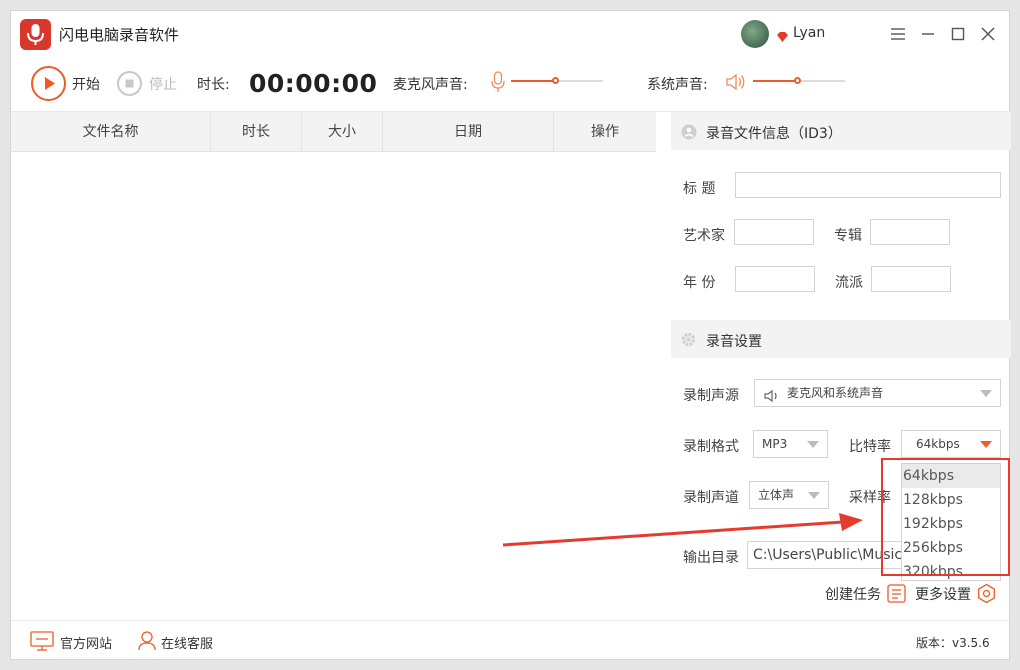  I want to click on username: Lyan, so click(809, 33).